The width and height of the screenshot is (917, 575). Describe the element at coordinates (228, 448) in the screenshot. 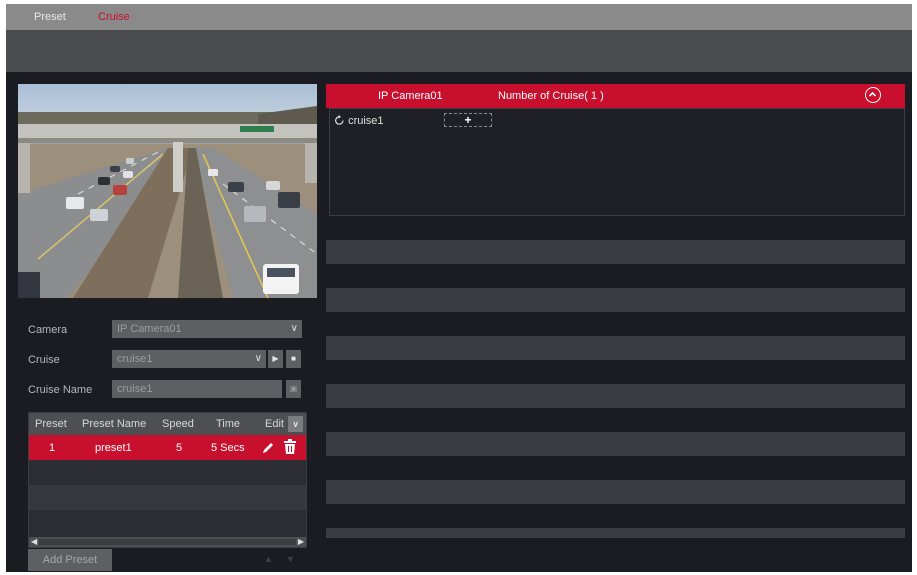

I see `cell-time: 5 Secs` at that location.